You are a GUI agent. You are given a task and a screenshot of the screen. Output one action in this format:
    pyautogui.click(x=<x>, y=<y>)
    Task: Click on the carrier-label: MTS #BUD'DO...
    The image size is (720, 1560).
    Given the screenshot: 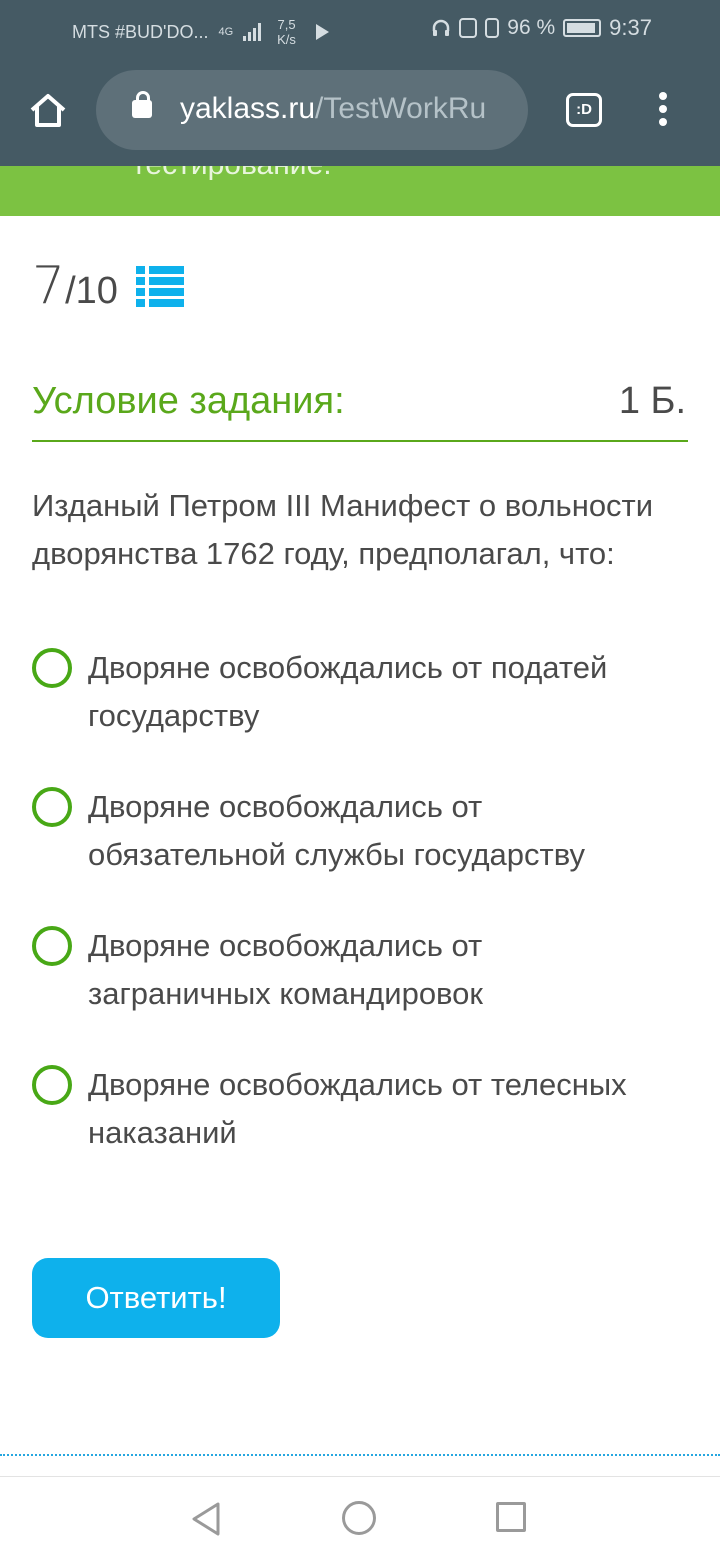 What is the action you would take?
    pyautogui.click(x=140, y=31)
    